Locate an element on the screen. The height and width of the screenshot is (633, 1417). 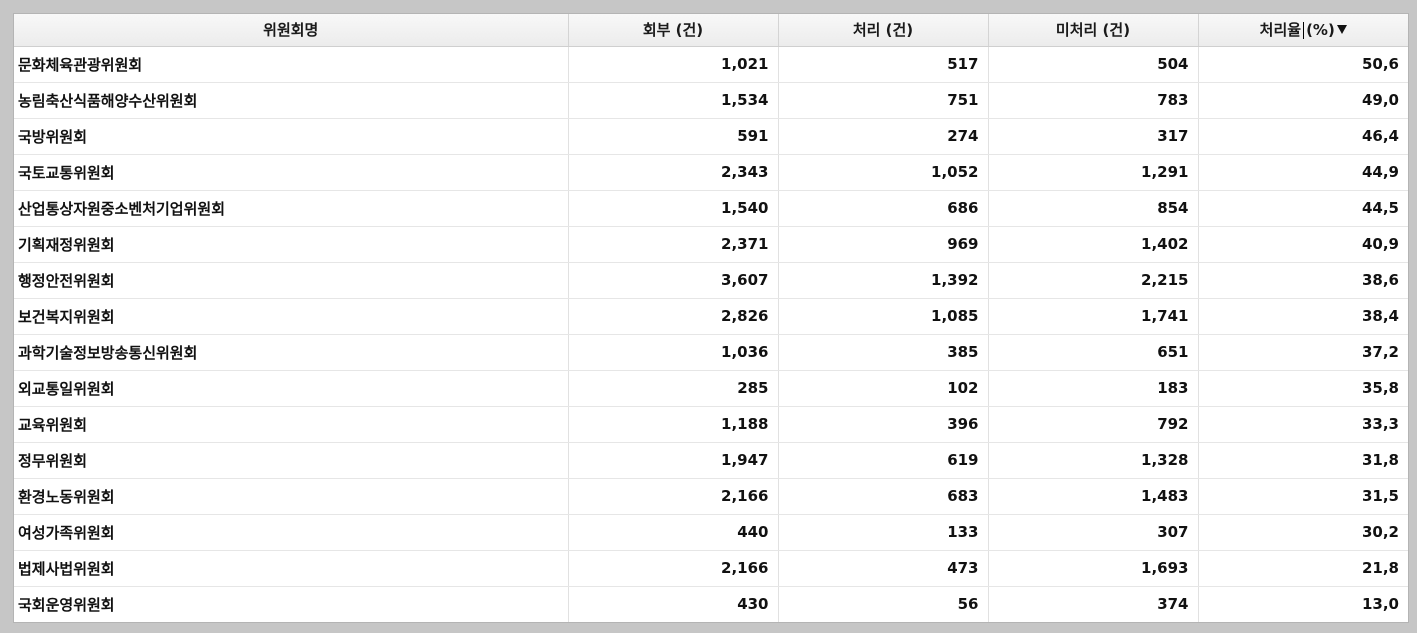
cell-referred: 2,371 is located at coordinates (673, 244).